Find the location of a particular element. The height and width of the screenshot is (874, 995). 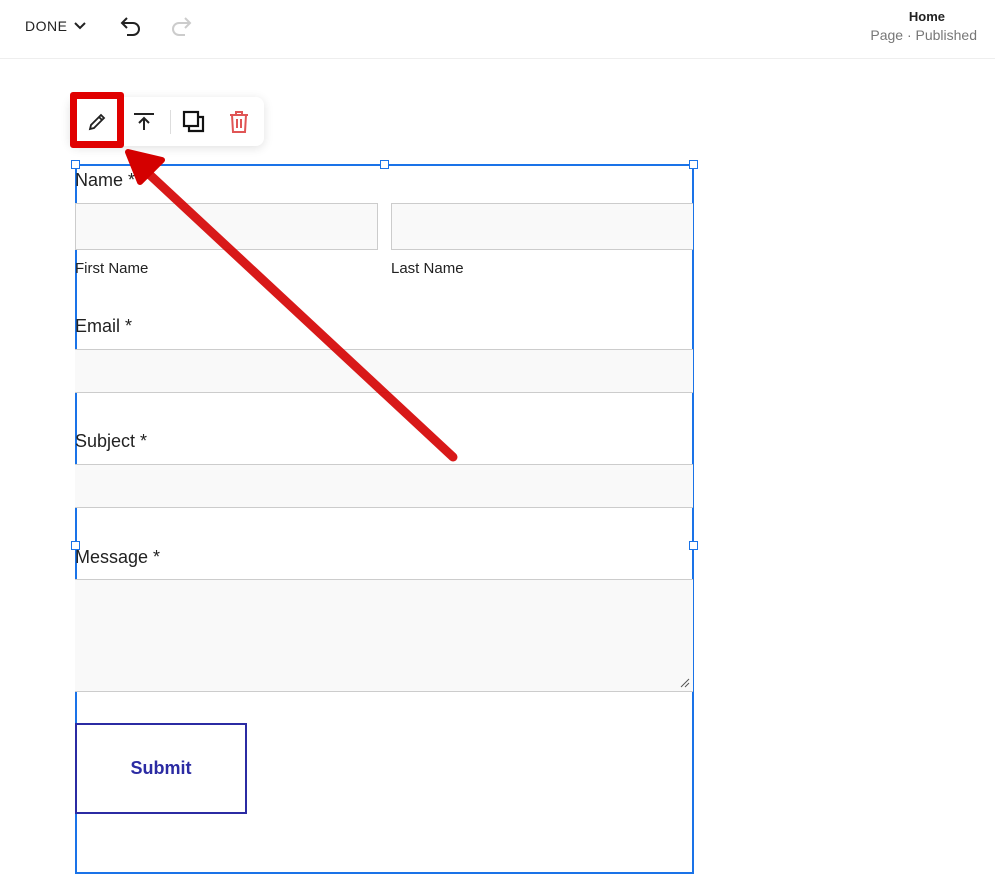

done-button: DONE is located at coordinates (56, 26).